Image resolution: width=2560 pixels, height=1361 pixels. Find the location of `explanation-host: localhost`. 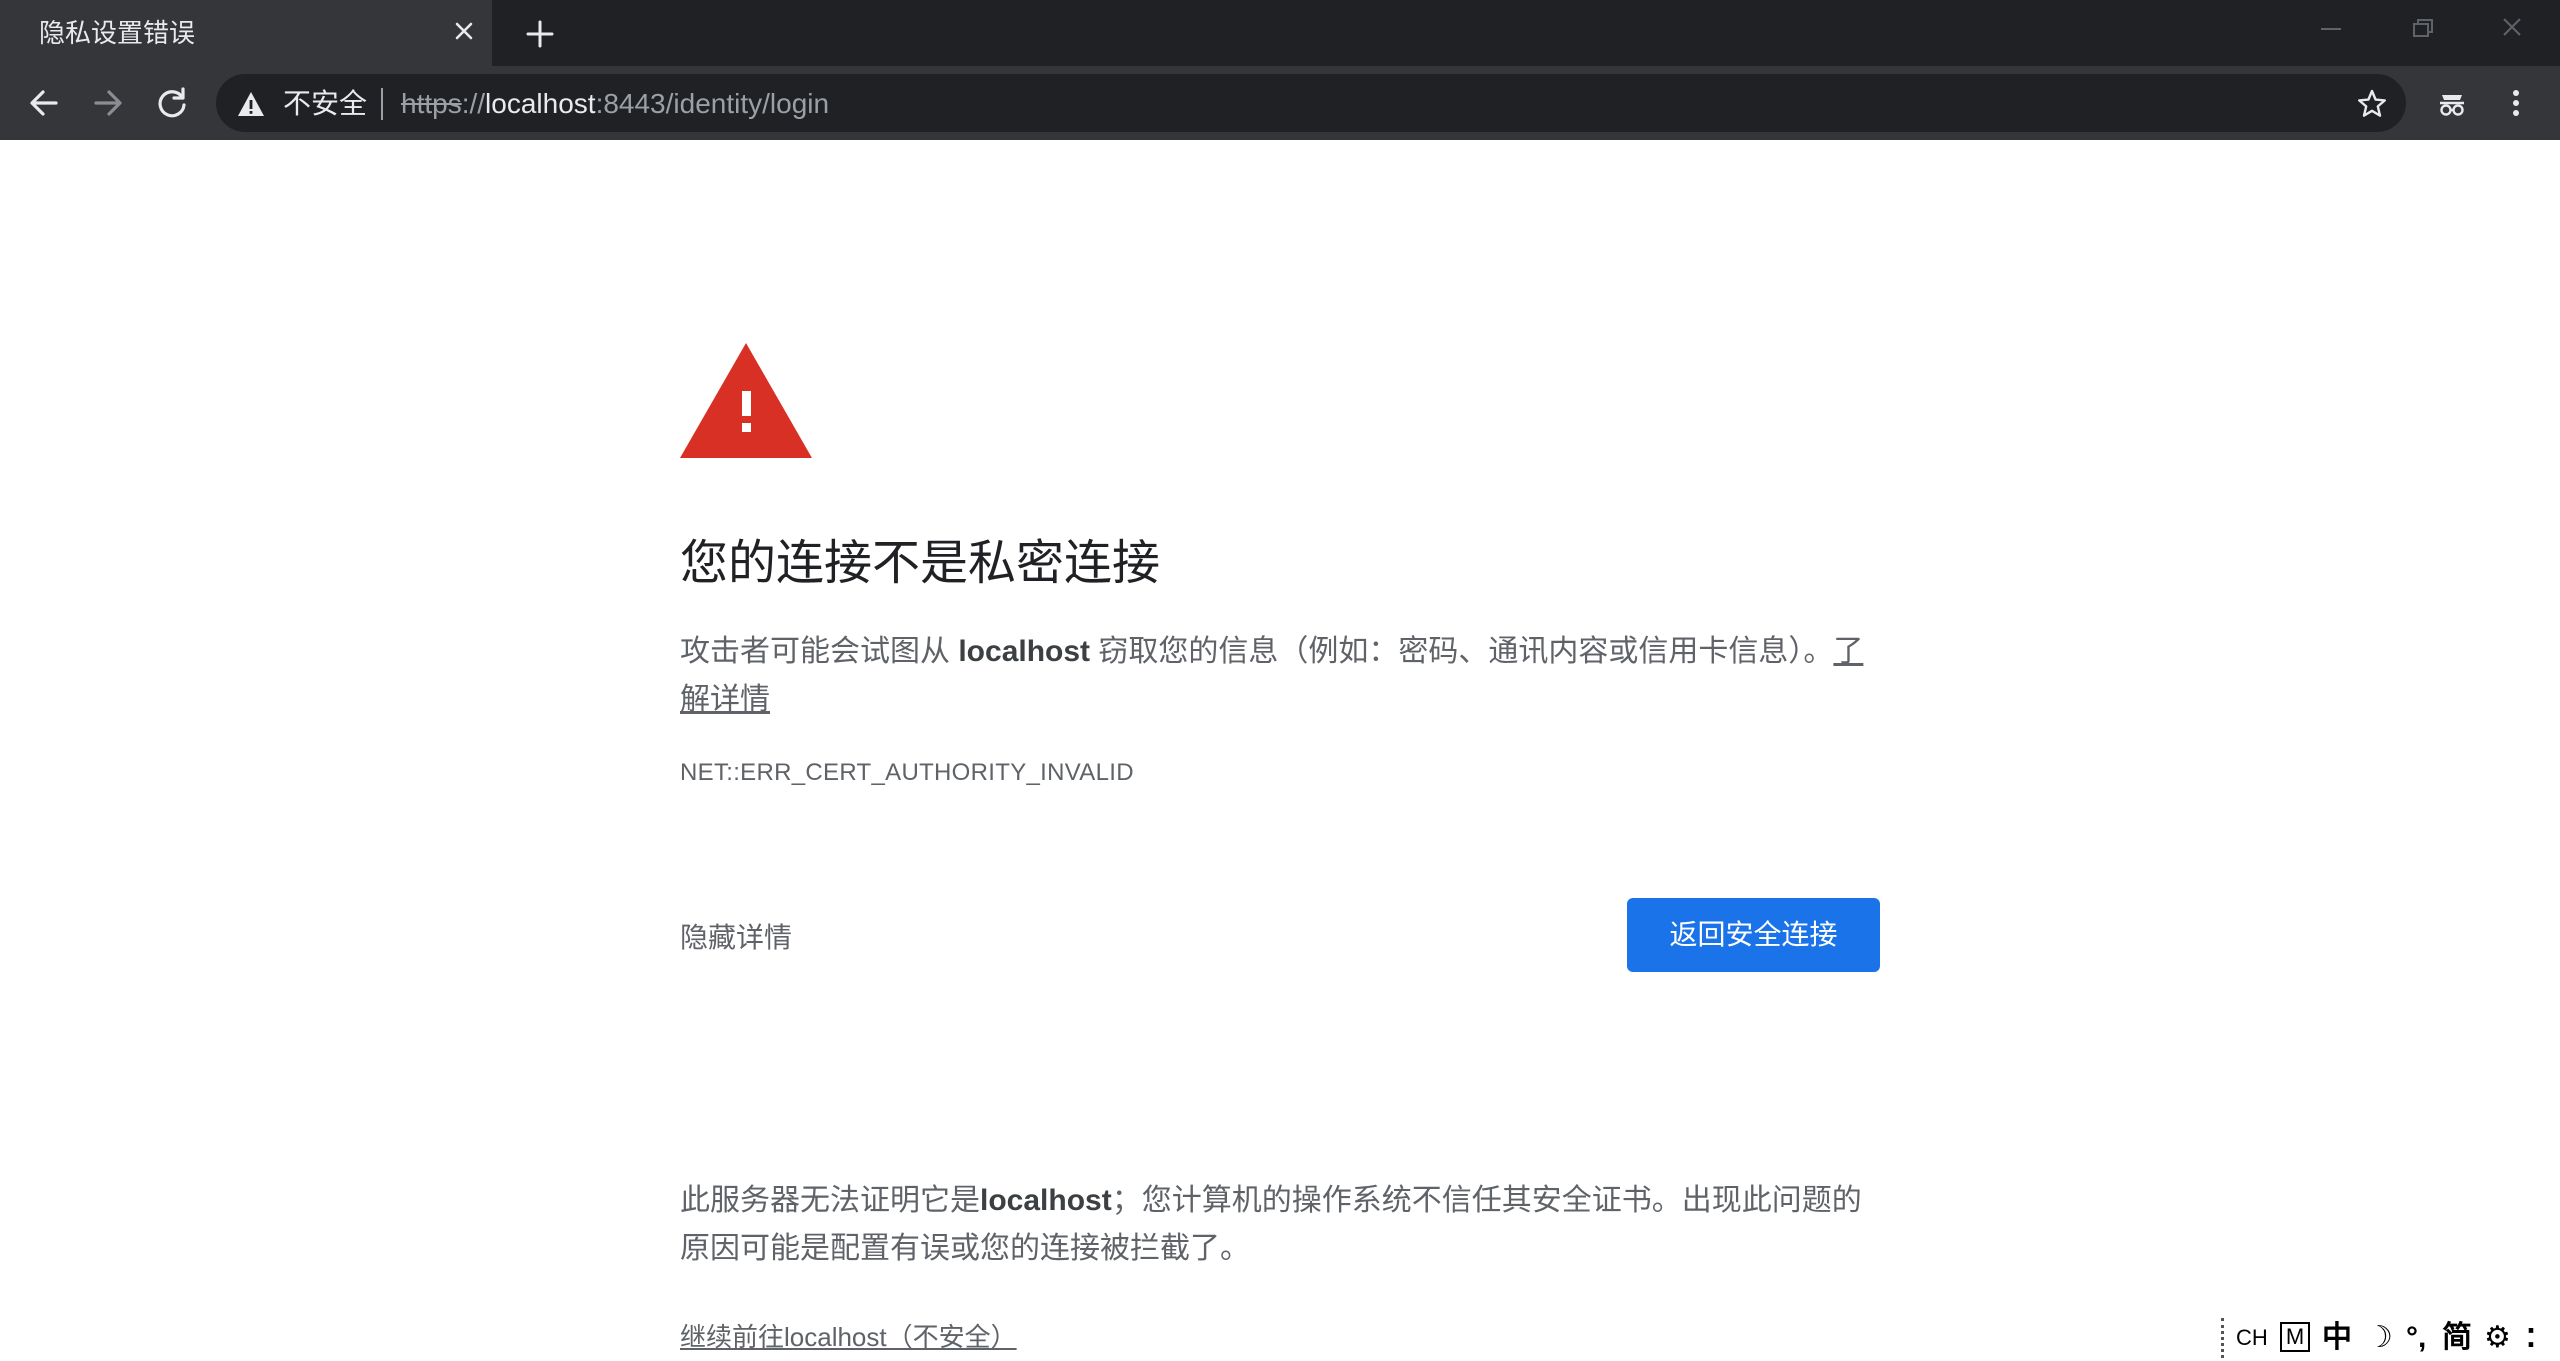

explanation-host: localhost is located at coordinates (1024, 651).